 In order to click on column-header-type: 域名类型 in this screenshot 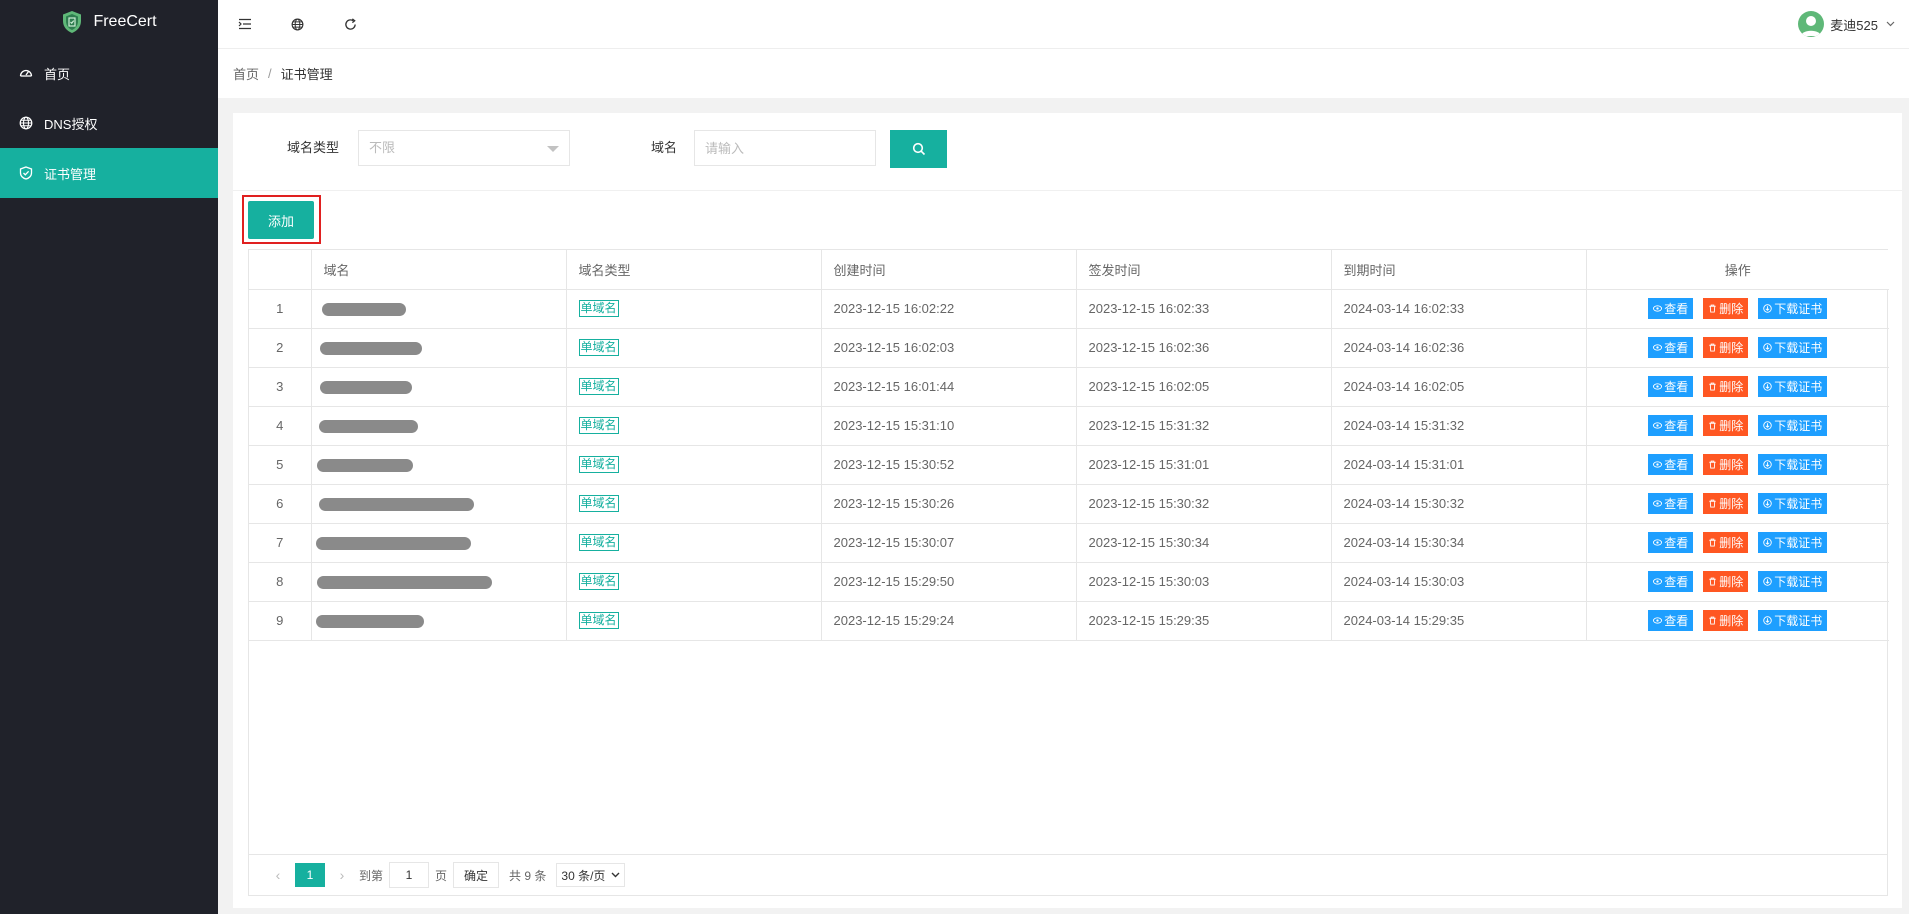, I will do `click(694, 270)`.